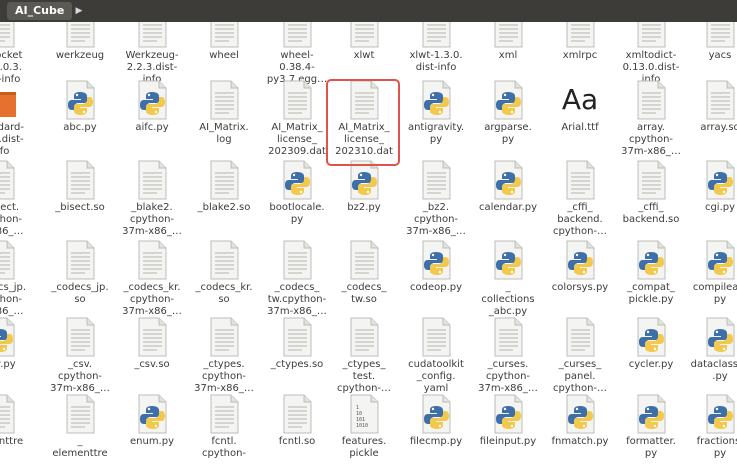 This screenshot has width=737, height=468. I want to click on file-label: xlwt, so click(364, 55).